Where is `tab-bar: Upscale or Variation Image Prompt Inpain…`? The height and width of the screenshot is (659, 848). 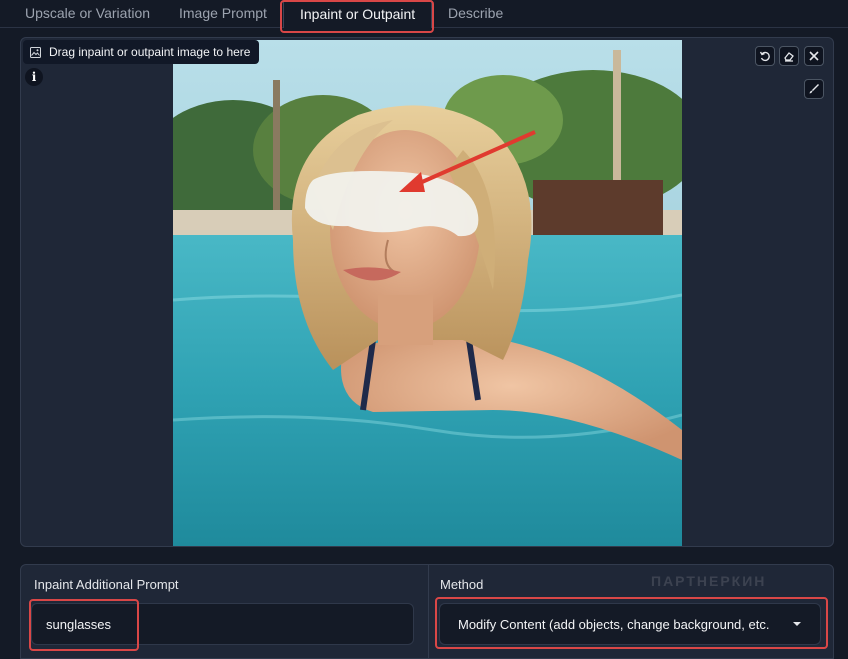 tab-bar: Upscale or Variation Image Prompt Inpain… is located at coordinates (424, 14).